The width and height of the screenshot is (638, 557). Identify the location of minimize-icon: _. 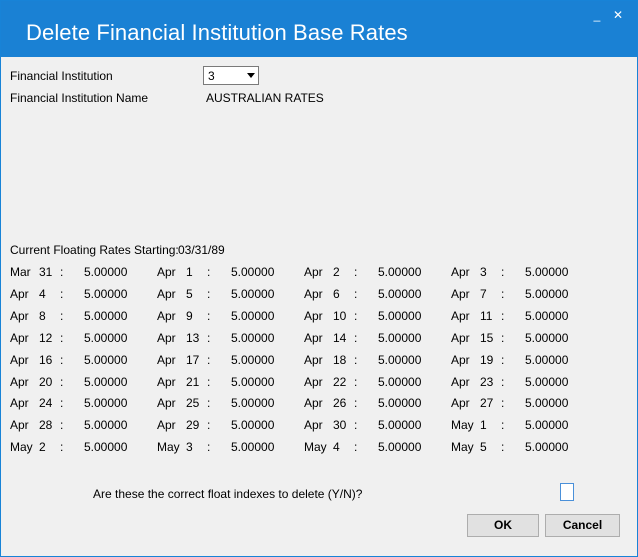
(597, 15).